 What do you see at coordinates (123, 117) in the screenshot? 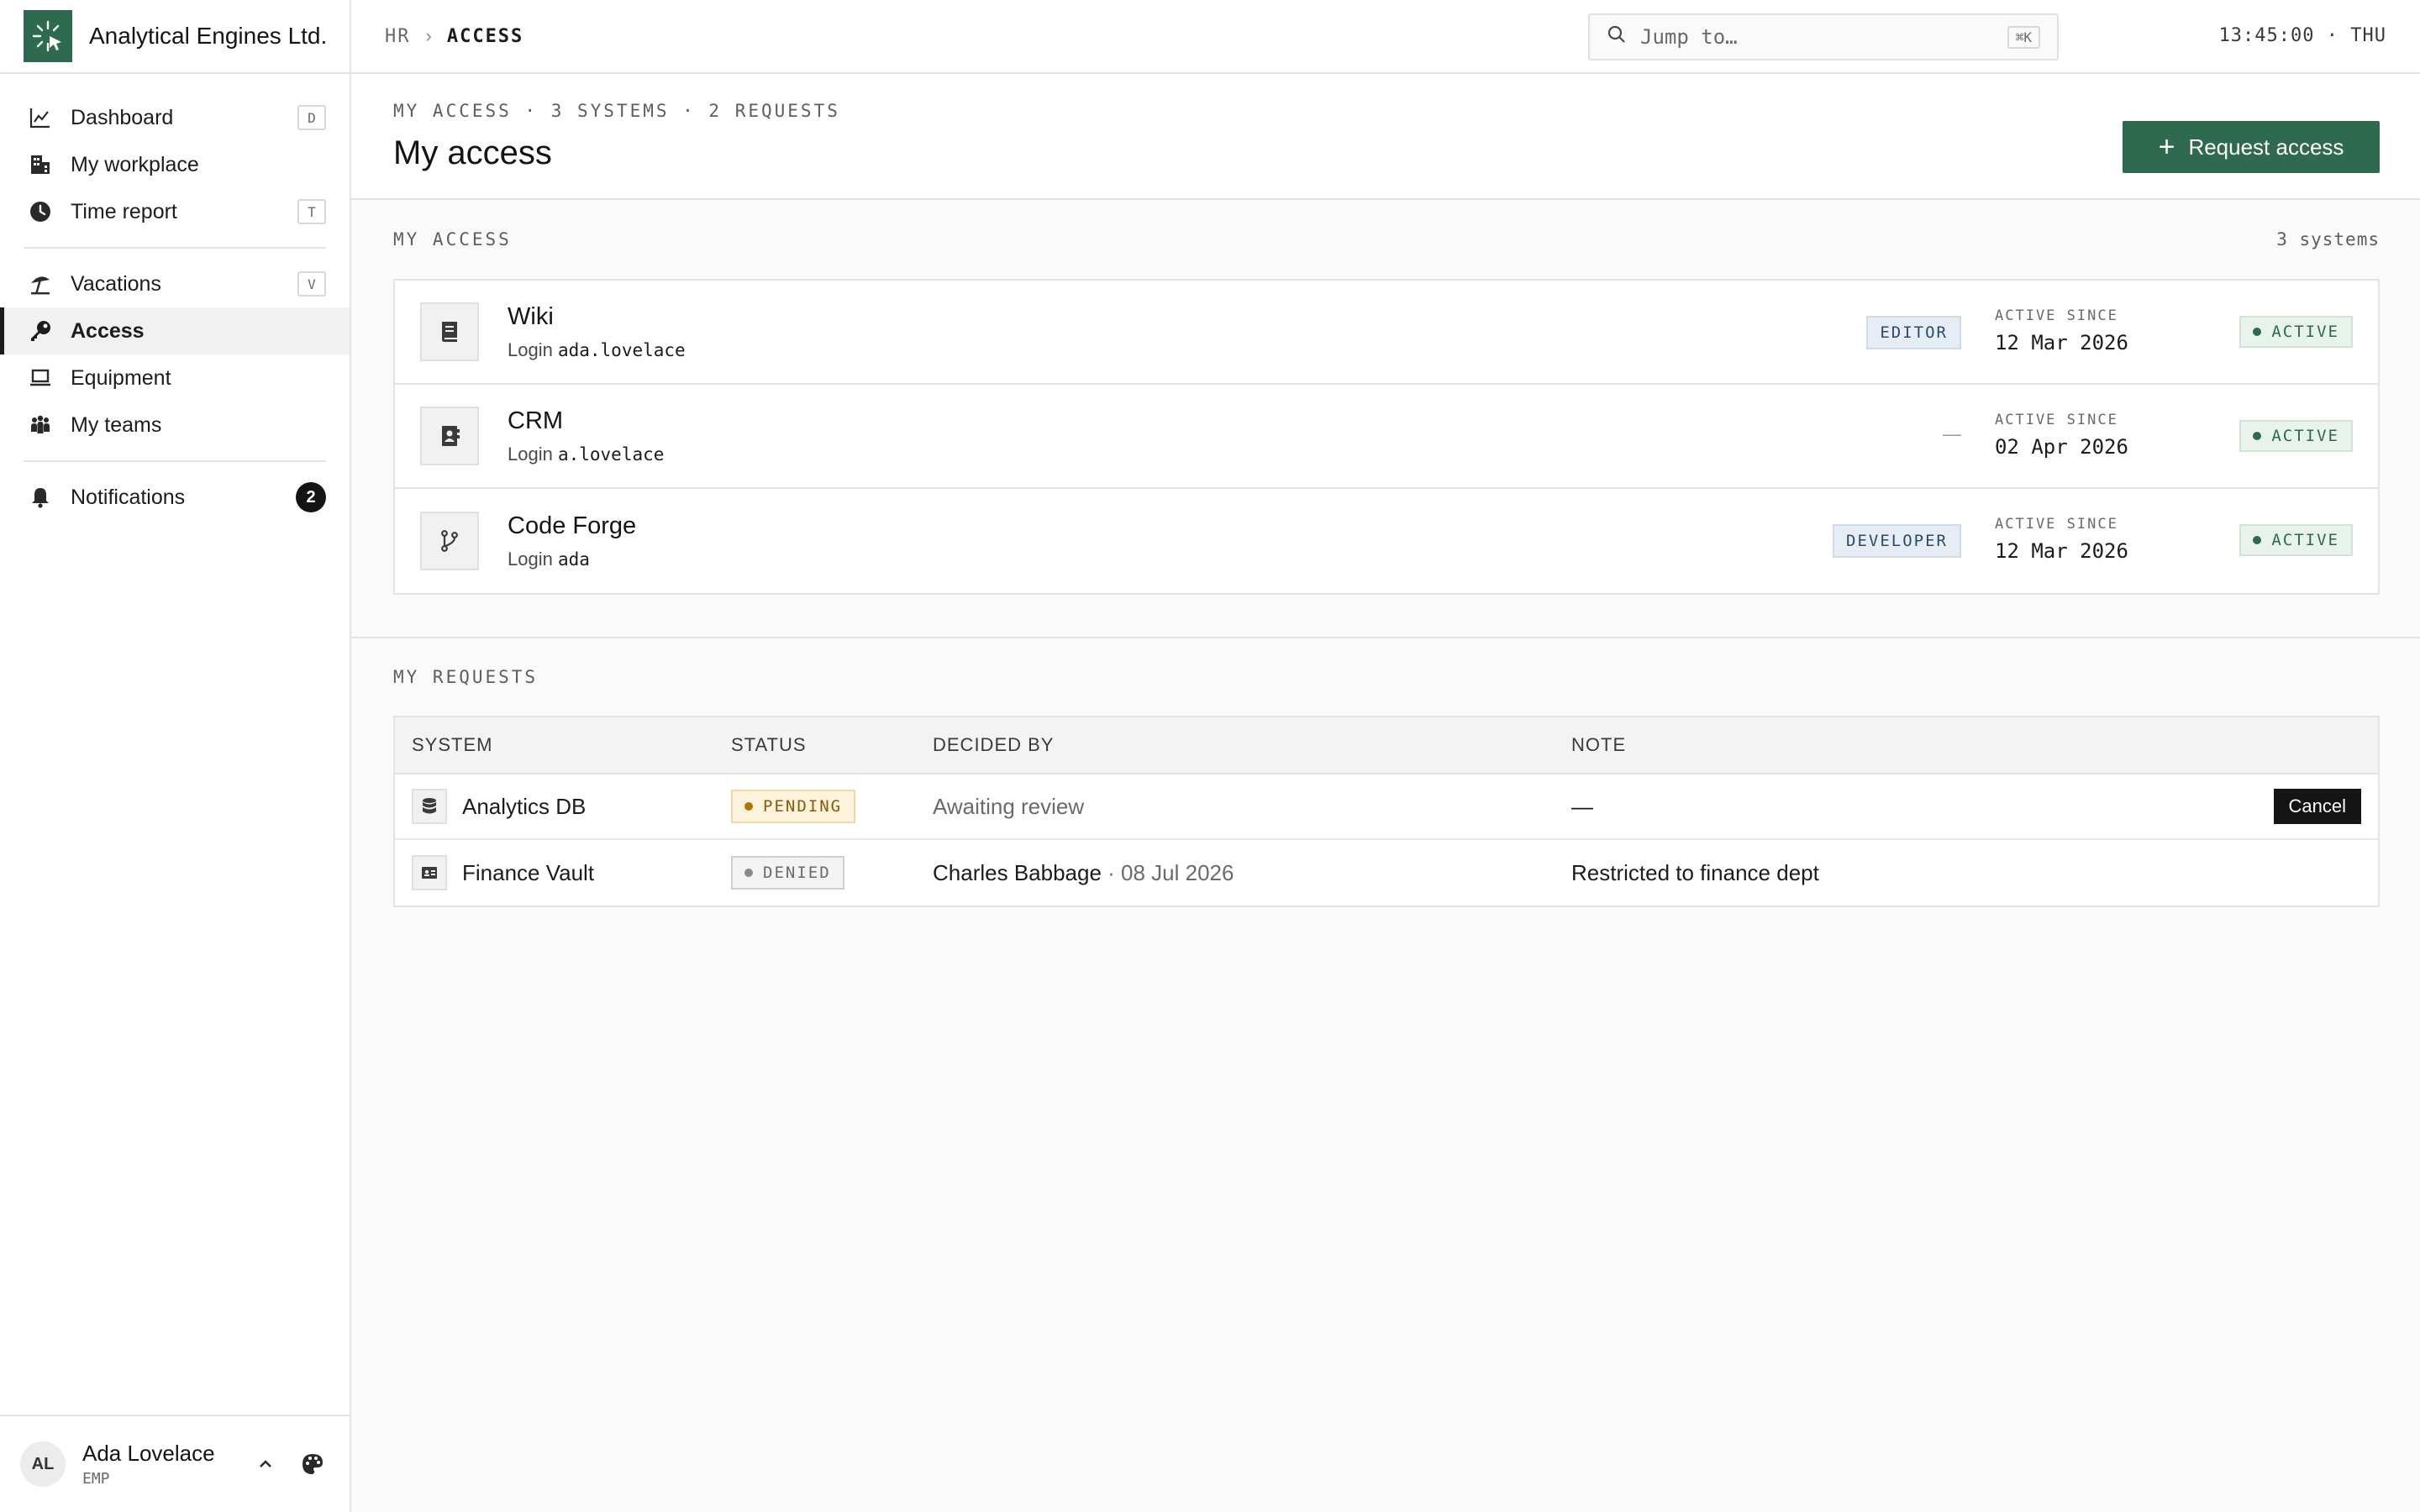
I see `sidebar-item-label: Dashboard` at bounding box center [123, 117].